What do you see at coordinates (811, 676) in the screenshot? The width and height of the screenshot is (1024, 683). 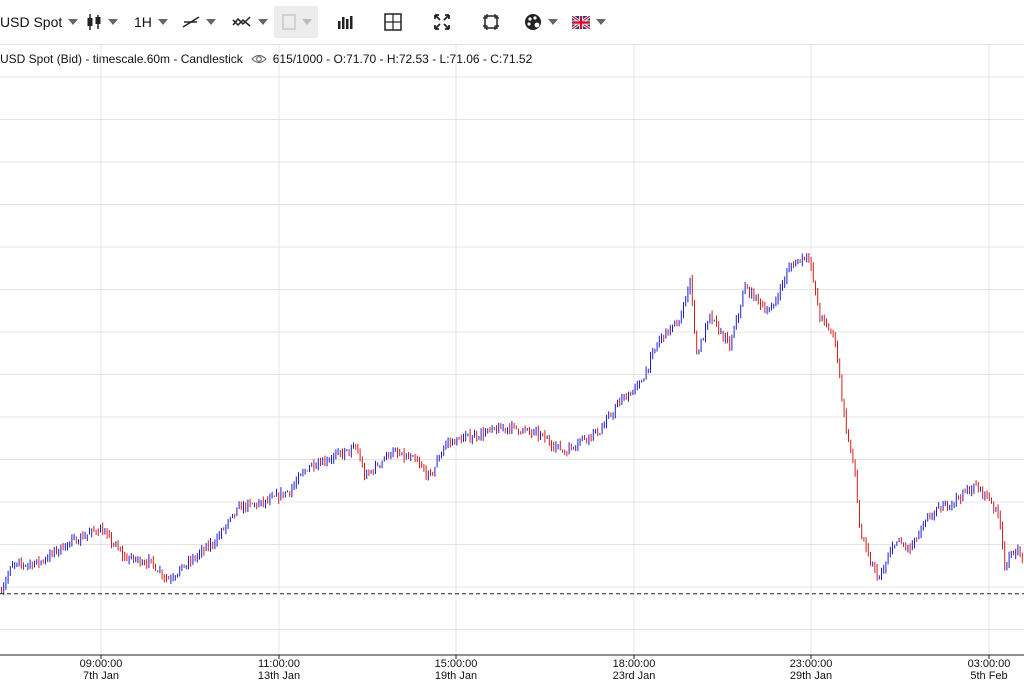 I see `x-tick-date: 29th Jan` at bounding box center [811, 676].